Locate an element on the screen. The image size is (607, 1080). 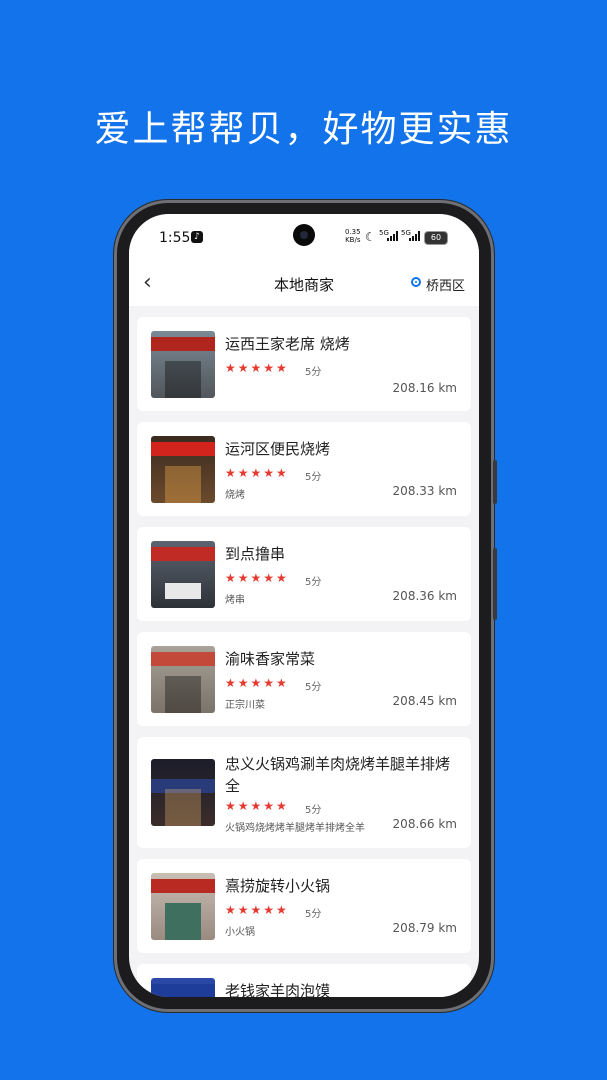
battery-icon: 60 is located at coordinates (436, 238).